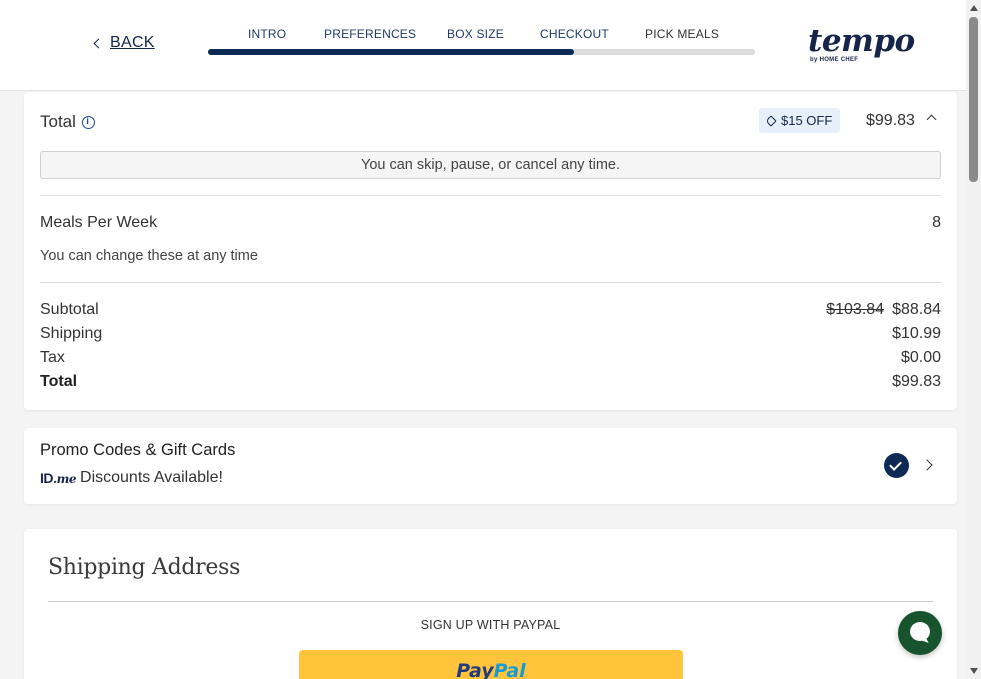 The height and width of the screenshot is (679, 981). What do you see at coordinates (973, 339) in the screenshot?
I see `page-scrollbar` at bounding box center [973, 339].